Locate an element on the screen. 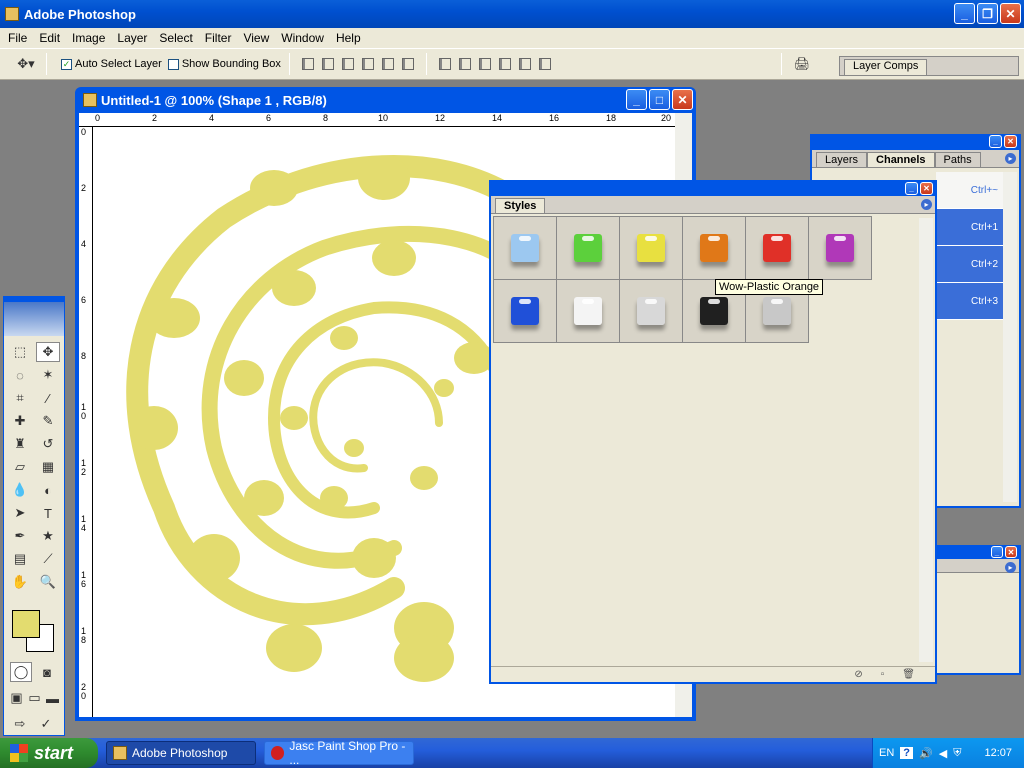 Image resolution: width=1024 pixels, height=768 pixels. screen-mode-full-icon: ▬ is located at coordinates (52, 698).